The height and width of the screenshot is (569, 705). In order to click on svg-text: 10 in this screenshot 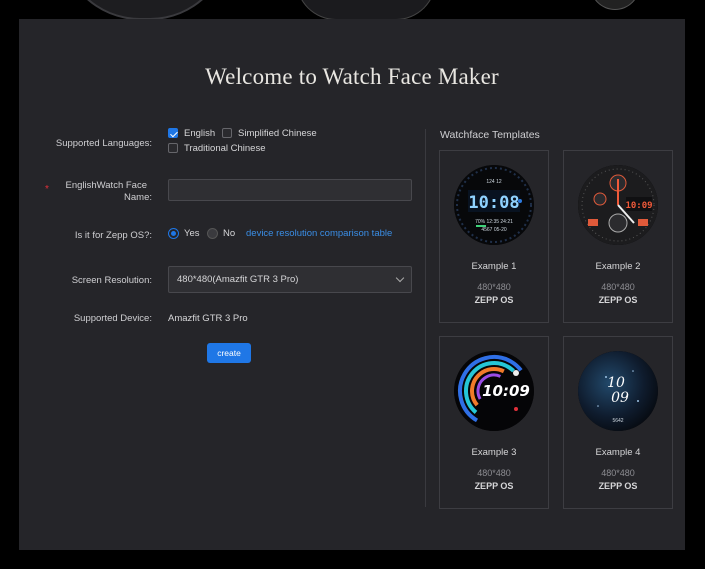, I will do `click(616, 383)`.